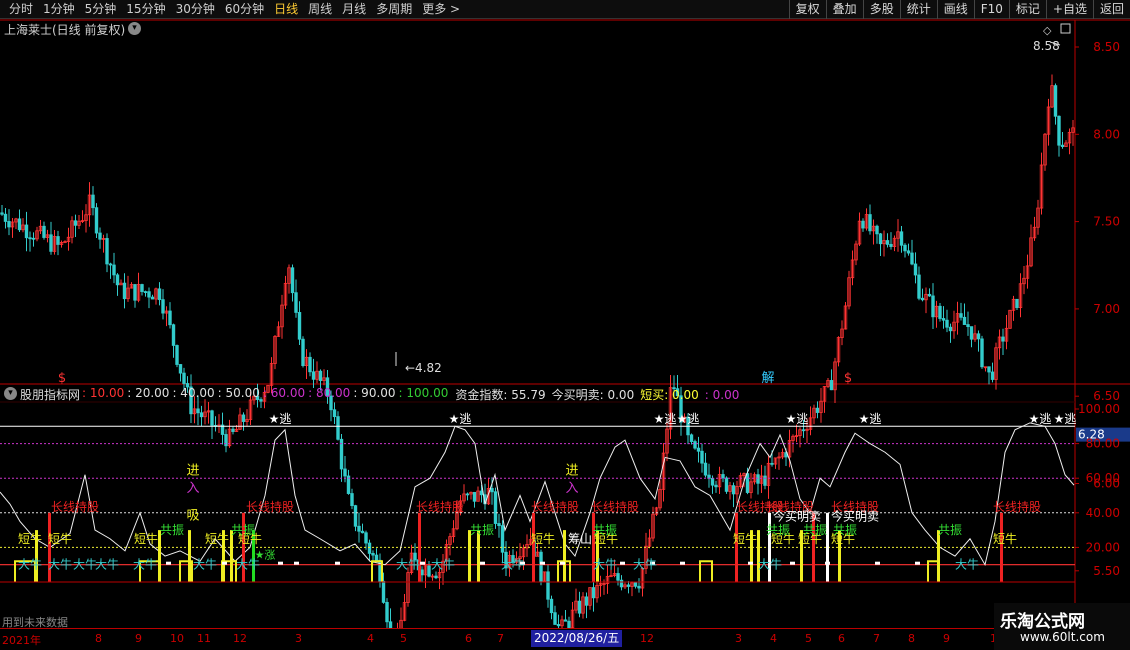 Image resolution: width=1130 pixels, height=650 pixels. Describe the element at coordinates (1106, 571) in the screenshot. I see `price-tick-label: 5.50` at that location.